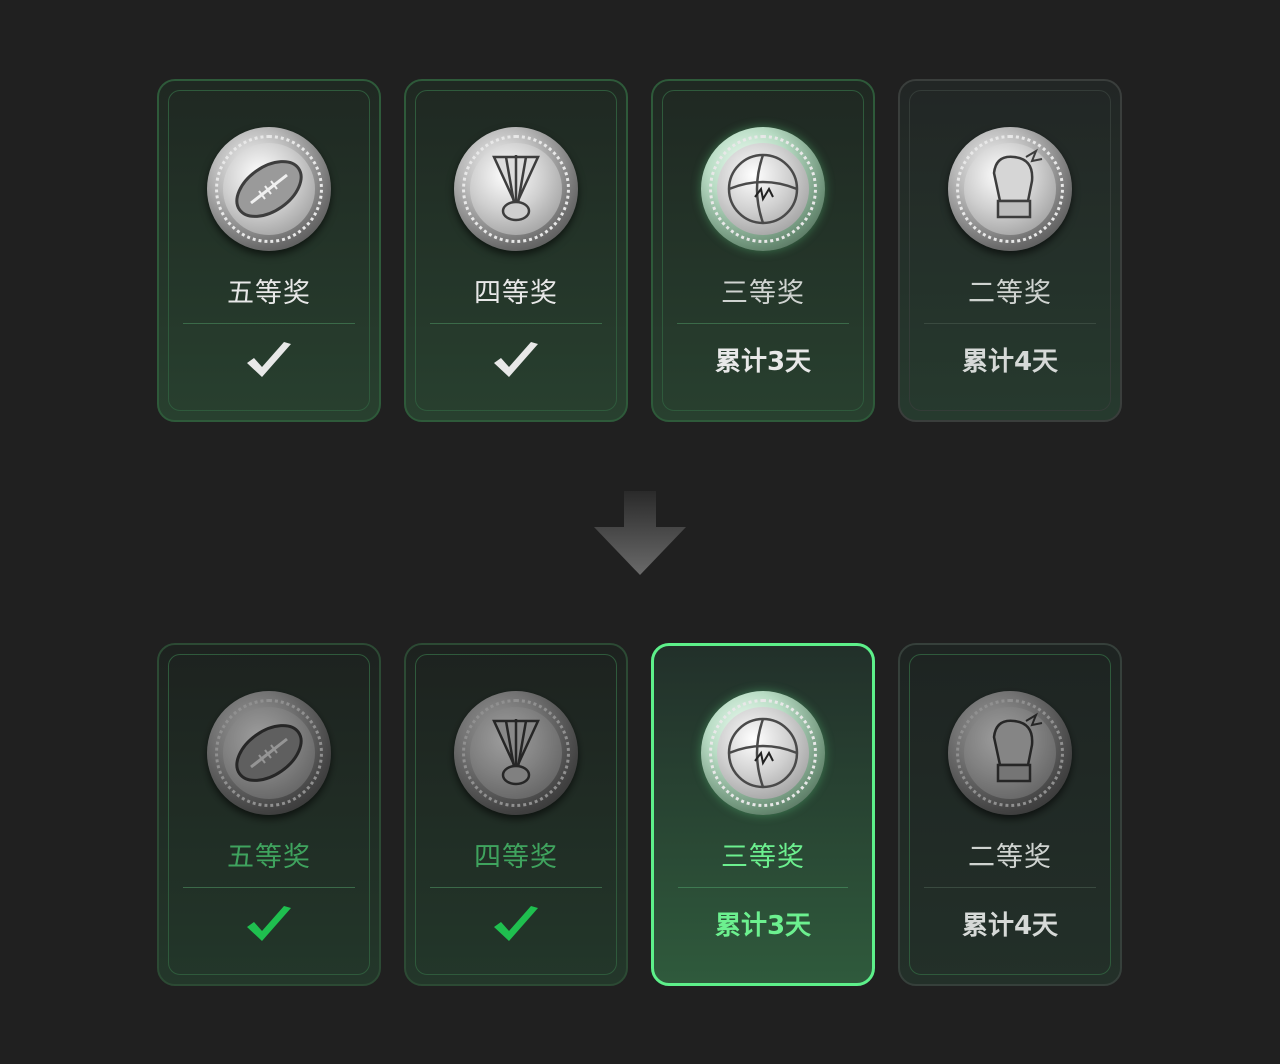  I want to click on prize-card-third-current: 三等奖 累计3天, so click(763, 814).